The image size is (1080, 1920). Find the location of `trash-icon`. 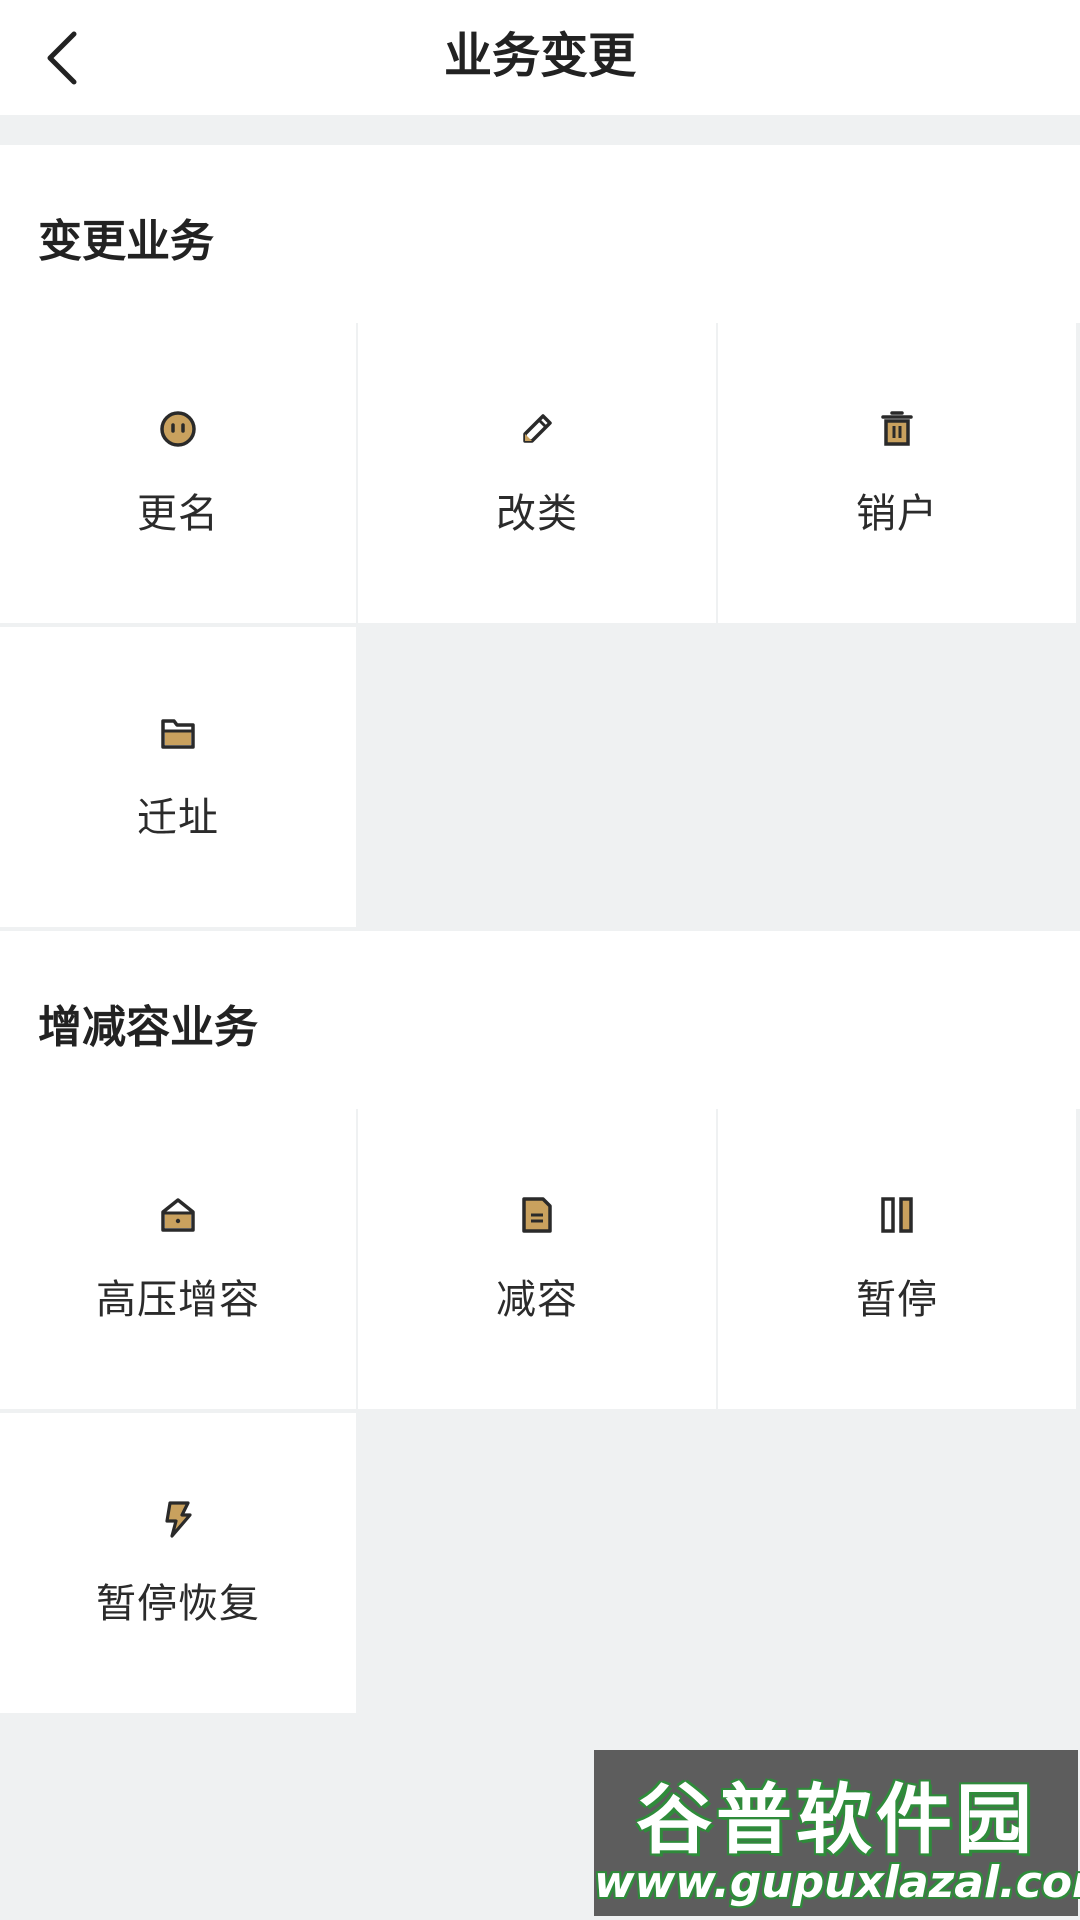

trash-icon is located at coordinates (897, 429).